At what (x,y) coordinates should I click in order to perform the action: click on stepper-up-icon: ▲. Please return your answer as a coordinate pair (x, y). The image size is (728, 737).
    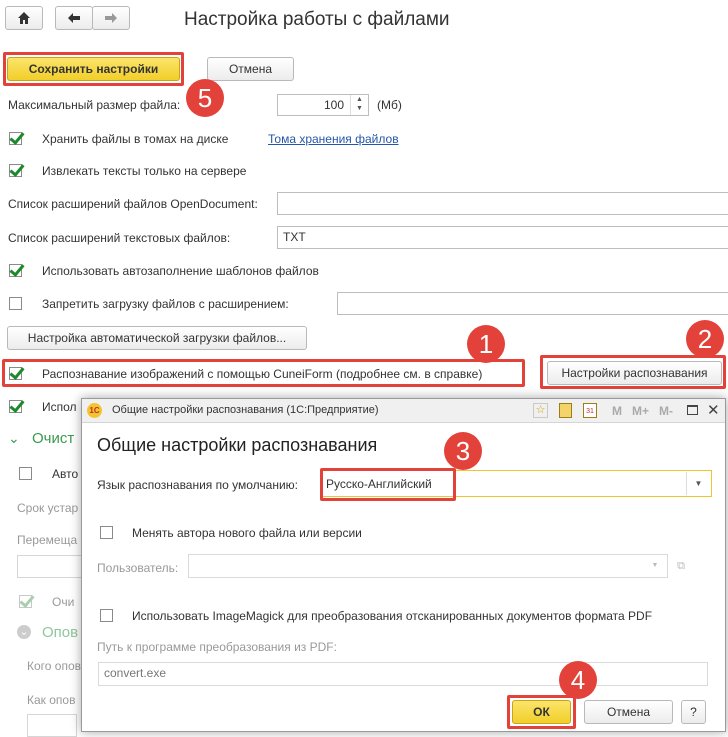
    Looking at the image, I should click on (359, 99).